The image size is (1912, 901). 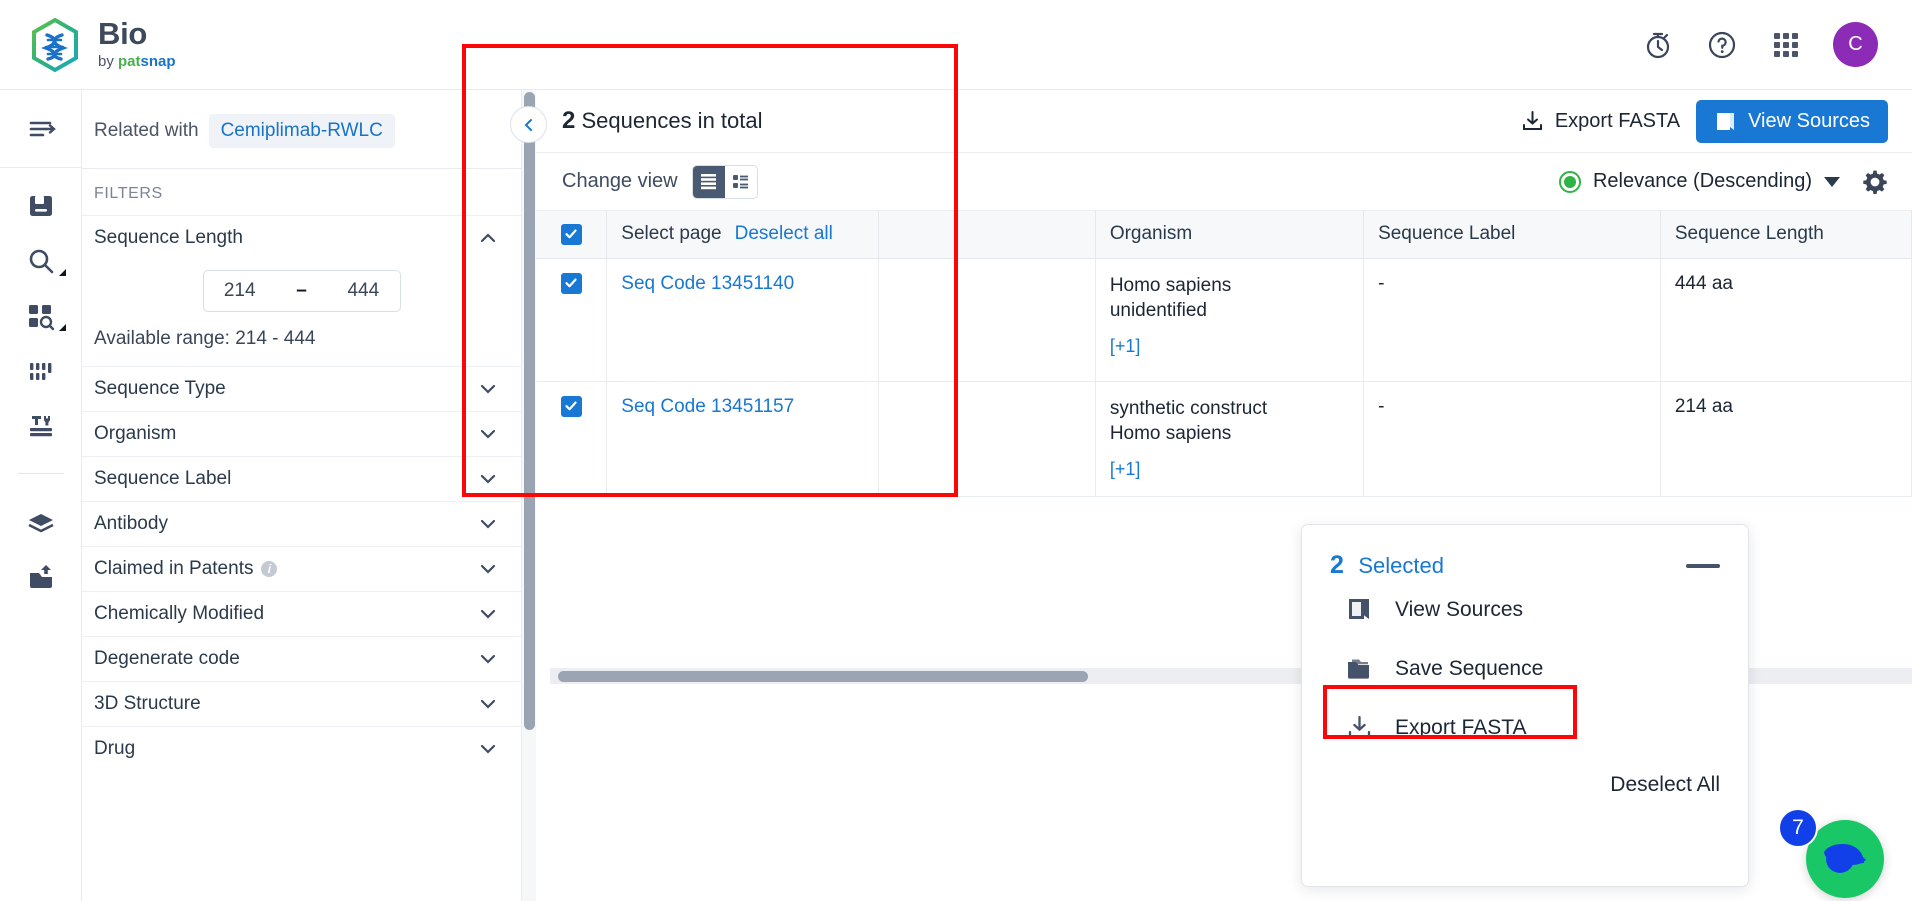 What do you see at coordinates (301, 433) in the screenshot?
I see `filter-organism: Organism` at bounding box center [301, 433].